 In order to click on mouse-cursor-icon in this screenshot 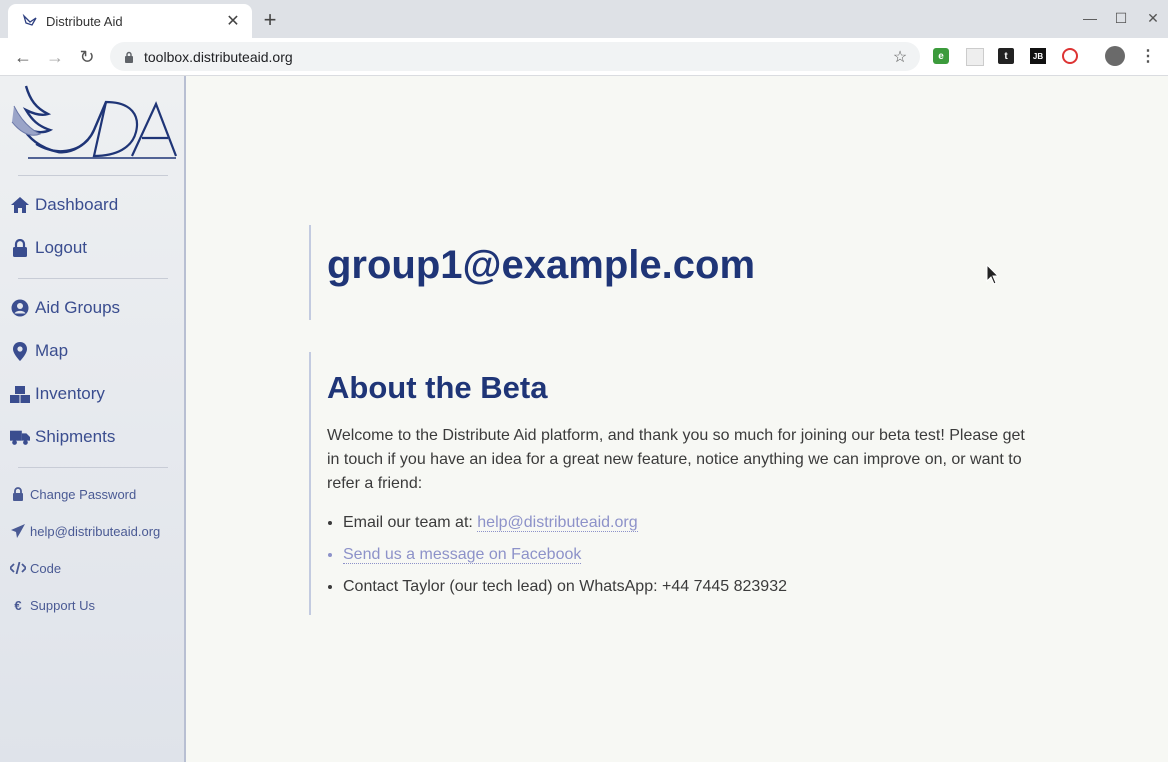, I will do `click(993, 274)`.